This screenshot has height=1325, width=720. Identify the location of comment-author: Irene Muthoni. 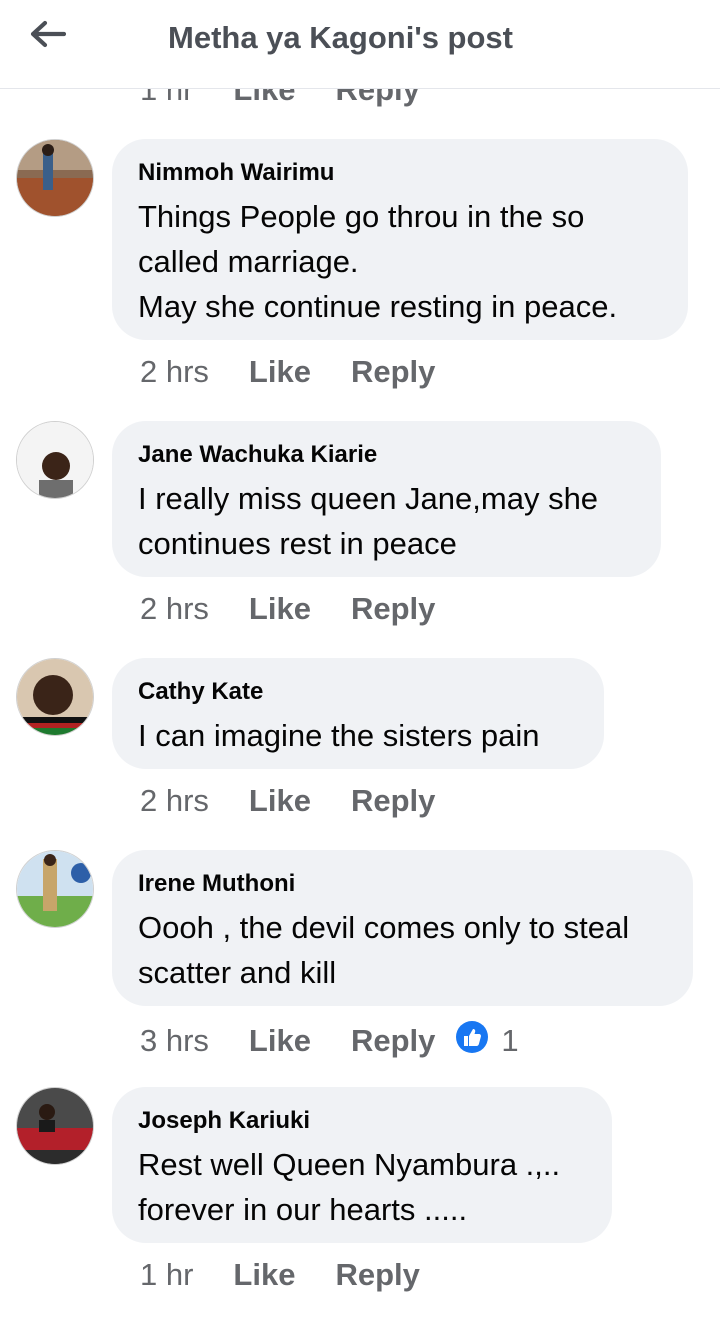
(401, 884).